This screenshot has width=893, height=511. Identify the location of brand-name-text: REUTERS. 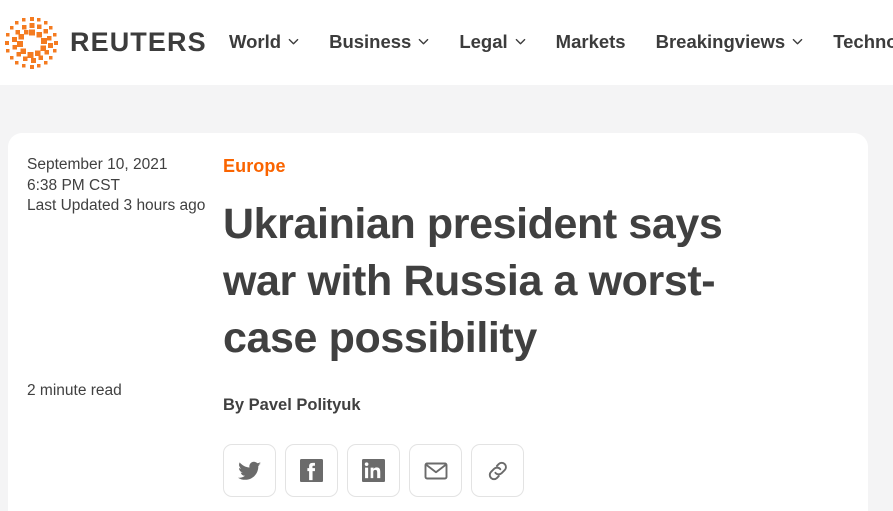
(138, 42).